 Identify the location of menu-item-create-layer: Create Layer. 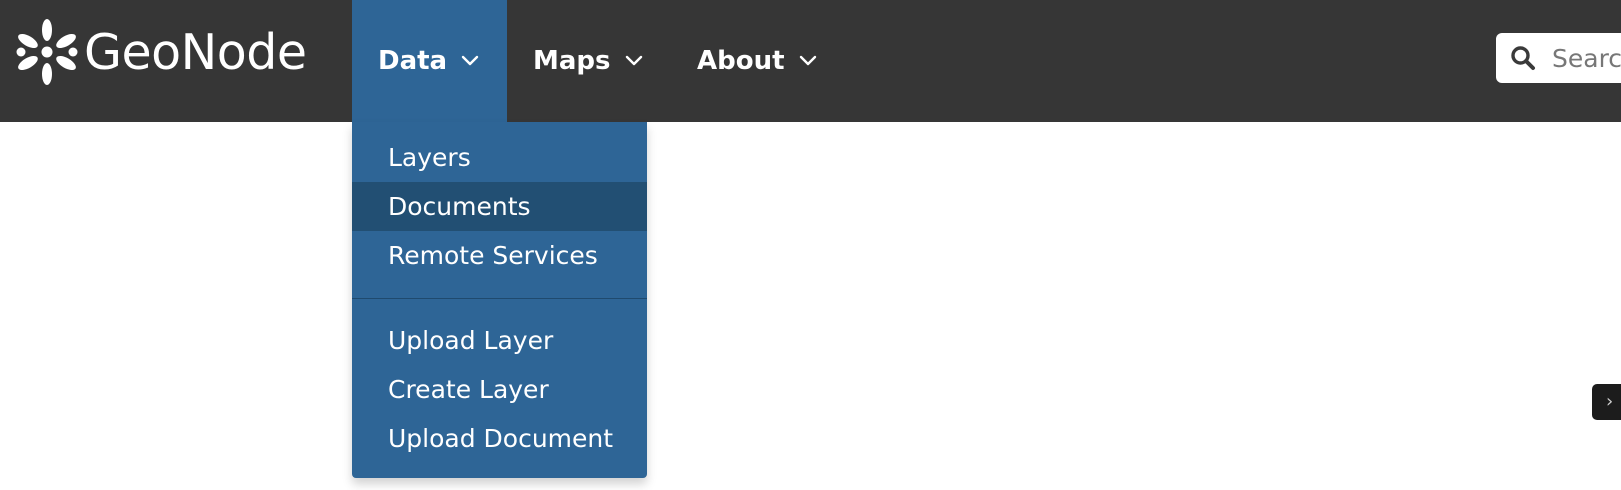
(499, 389).